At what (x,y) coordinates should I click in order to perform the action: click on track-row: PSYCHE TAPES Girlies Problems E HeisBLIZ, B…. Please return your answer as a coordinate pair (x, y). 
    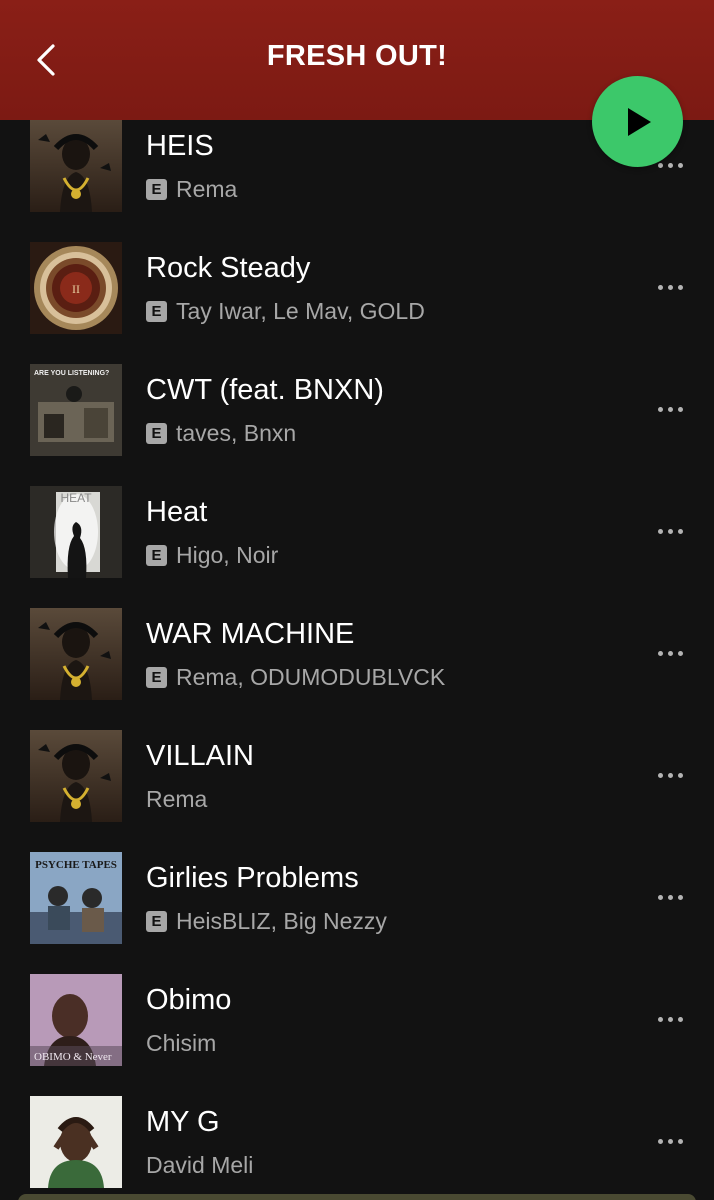
    Looking at the image, I should click on (357, 913).